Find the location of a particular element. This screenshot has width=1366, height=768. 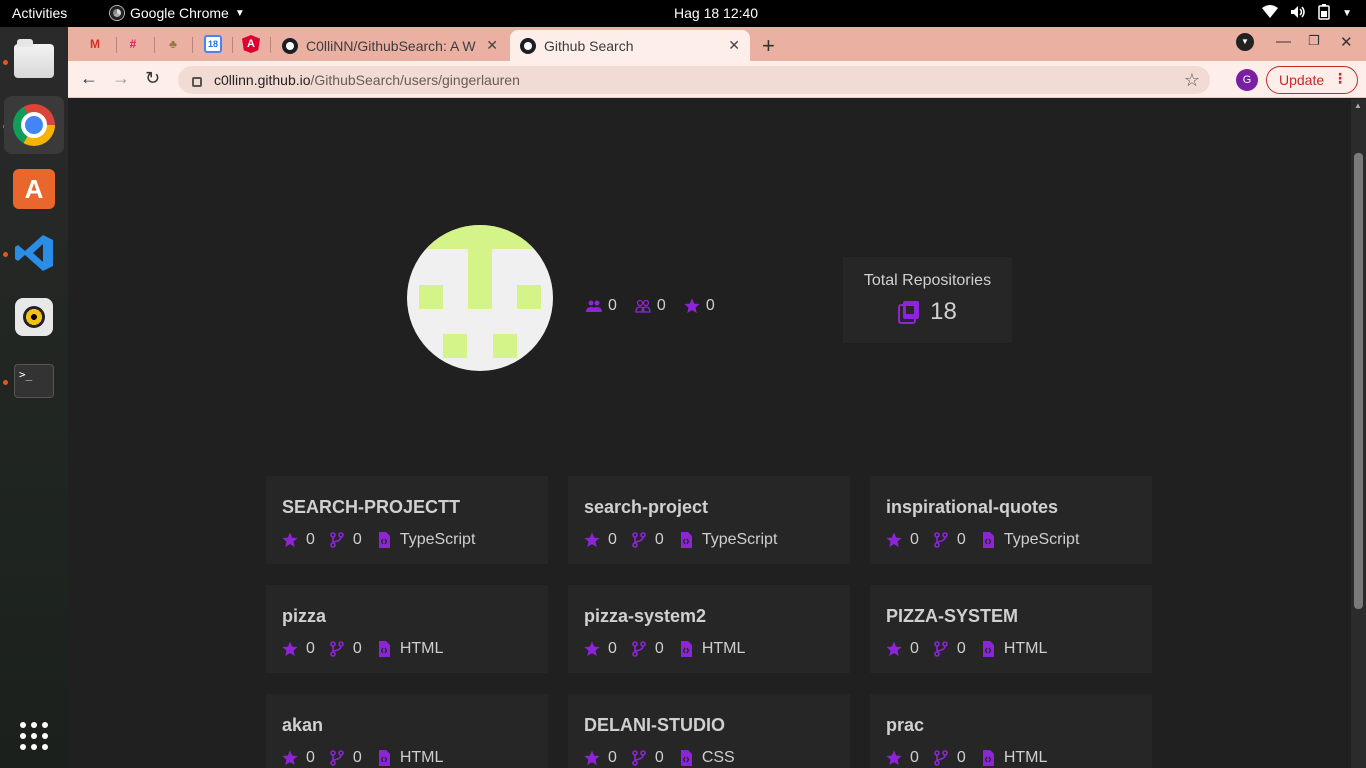

repo-name: pizza is located at coordinates (304, 616).